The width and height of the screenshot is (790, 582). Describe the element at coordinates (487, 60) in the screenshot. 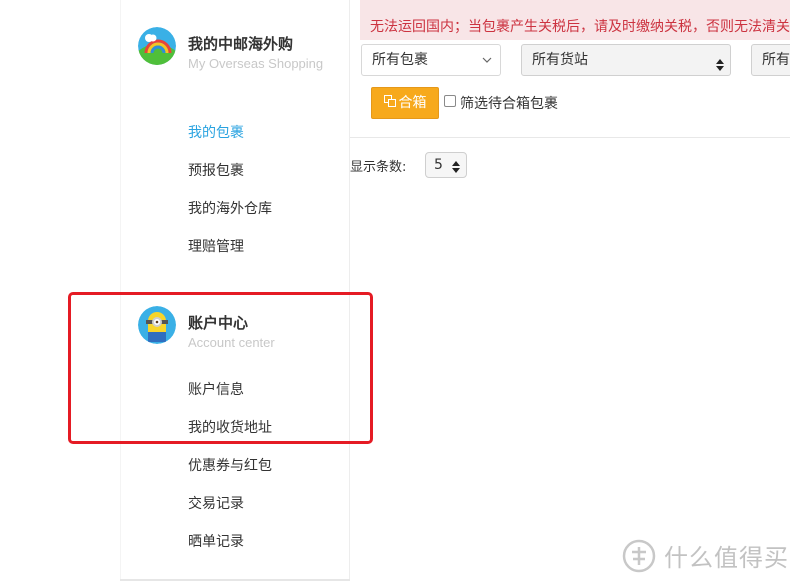

I see `chevron-down-icon` at that location.